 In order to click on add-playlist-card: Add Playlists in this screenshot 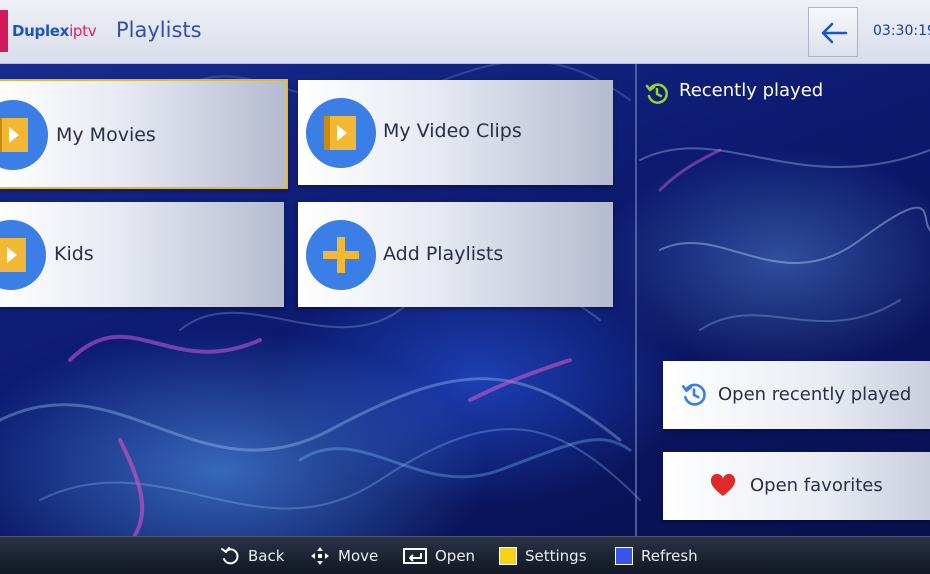, I will do `click(455, 254)`.